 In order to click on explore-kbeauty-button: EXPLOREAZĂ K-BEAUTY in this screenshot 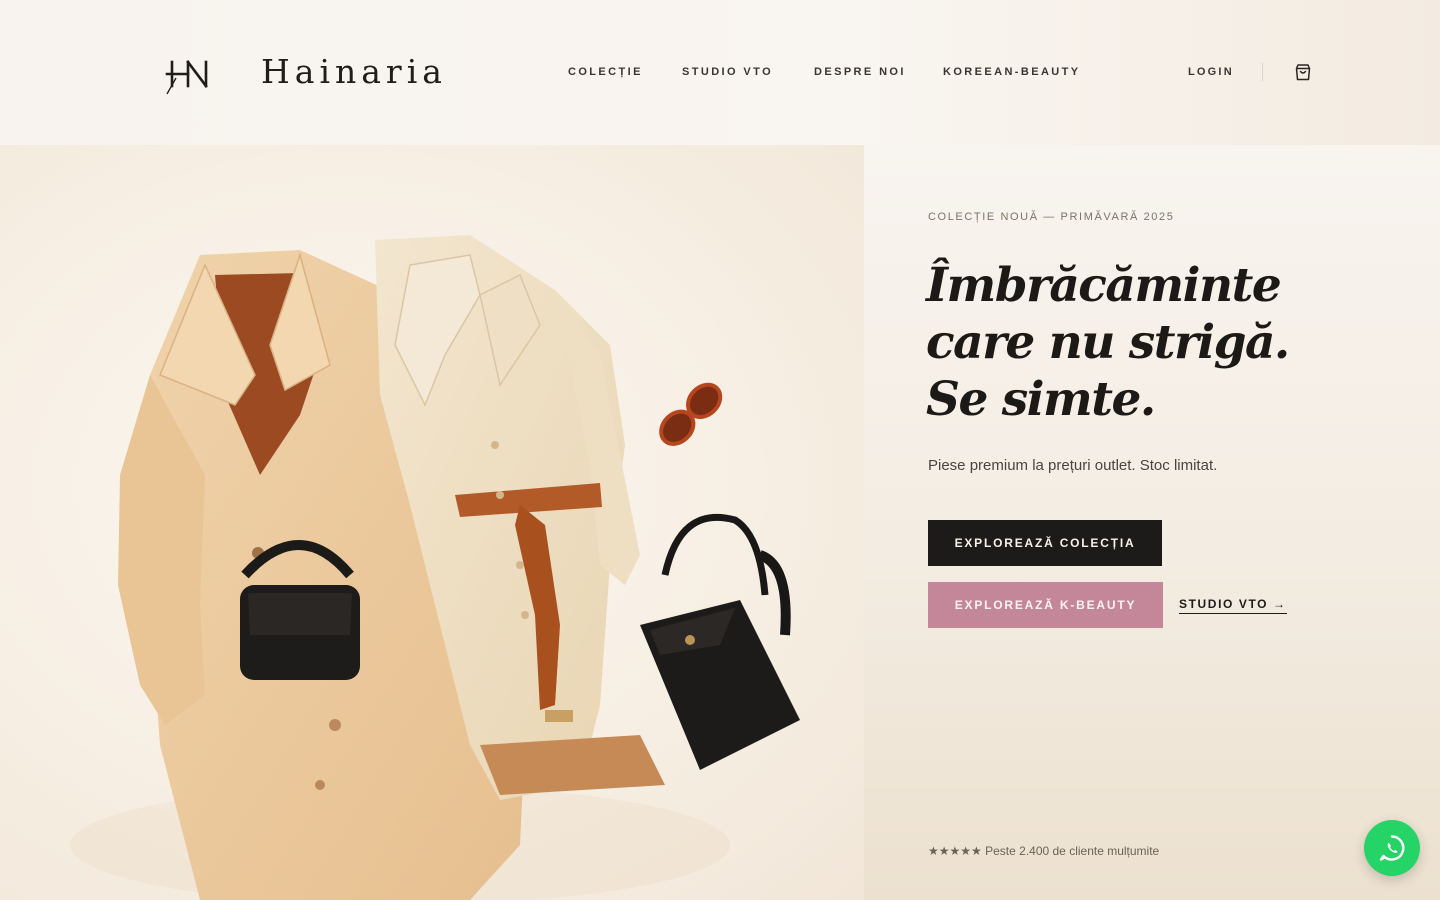, I will do `click(1045, 605)`.